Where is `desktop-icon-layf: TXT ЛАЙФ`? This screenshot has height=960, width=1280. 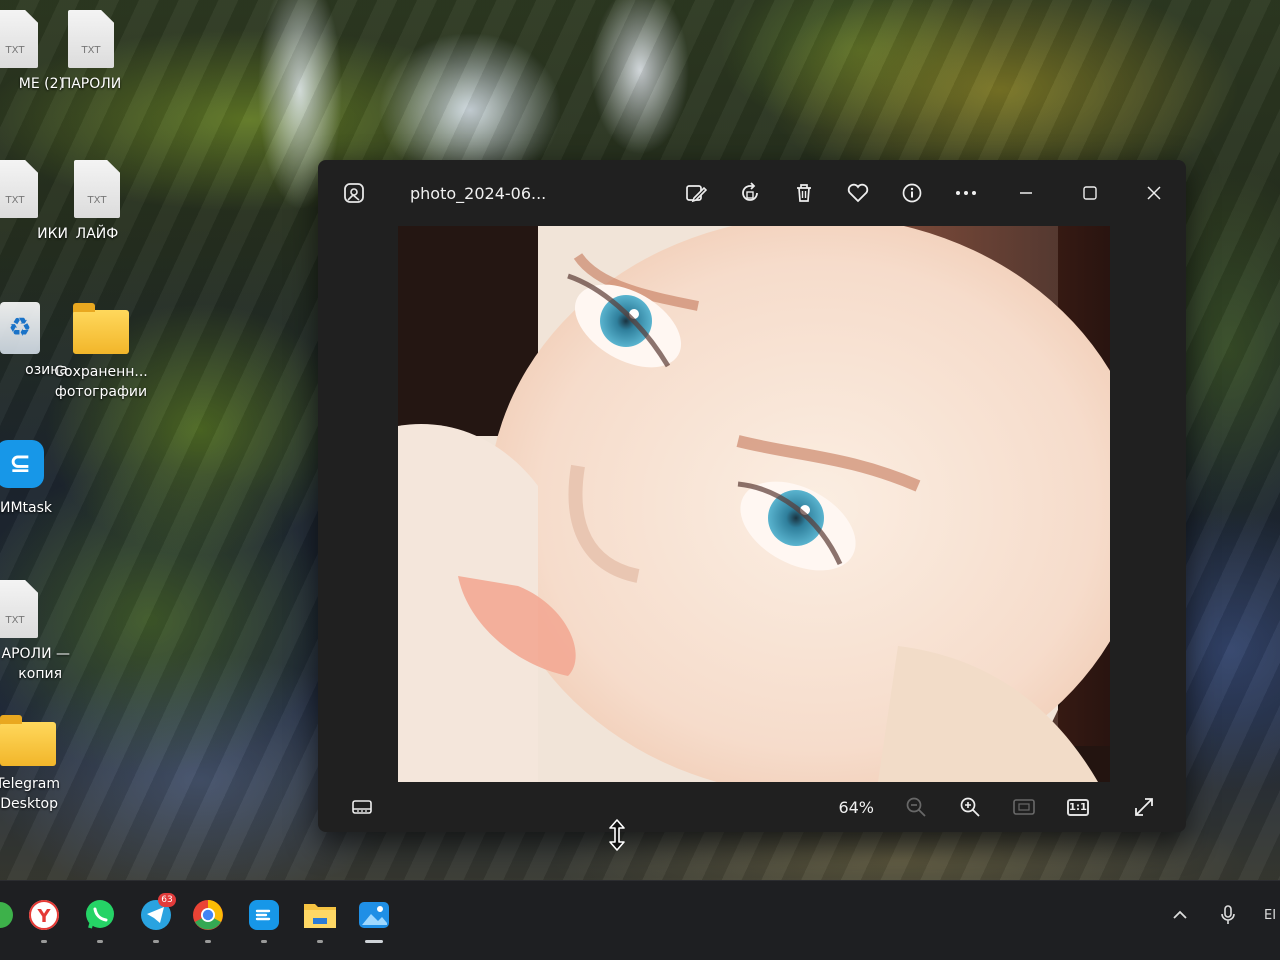
desktop-icon-layf: TXT ЛАЙФ is located at coordinates (97, 202).